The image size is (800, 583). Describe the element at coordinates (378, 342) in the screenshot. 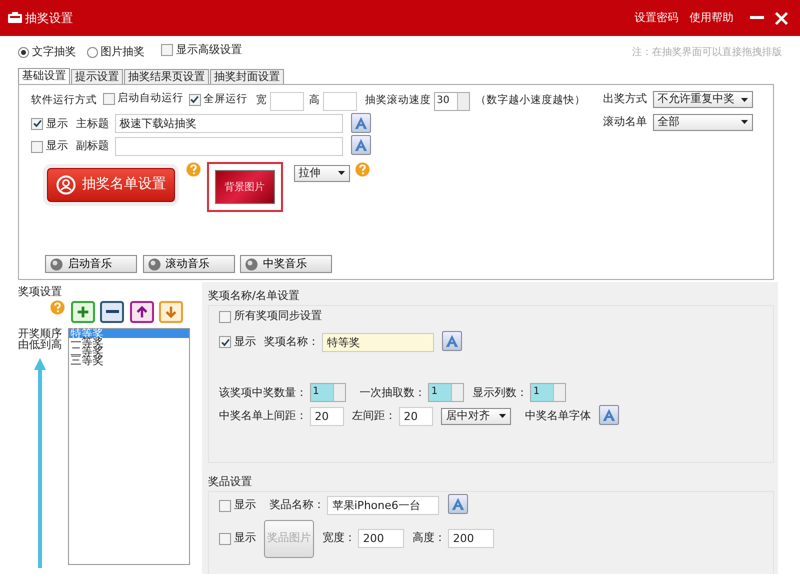

I see `prize-name-field: 特等奖` at that location.